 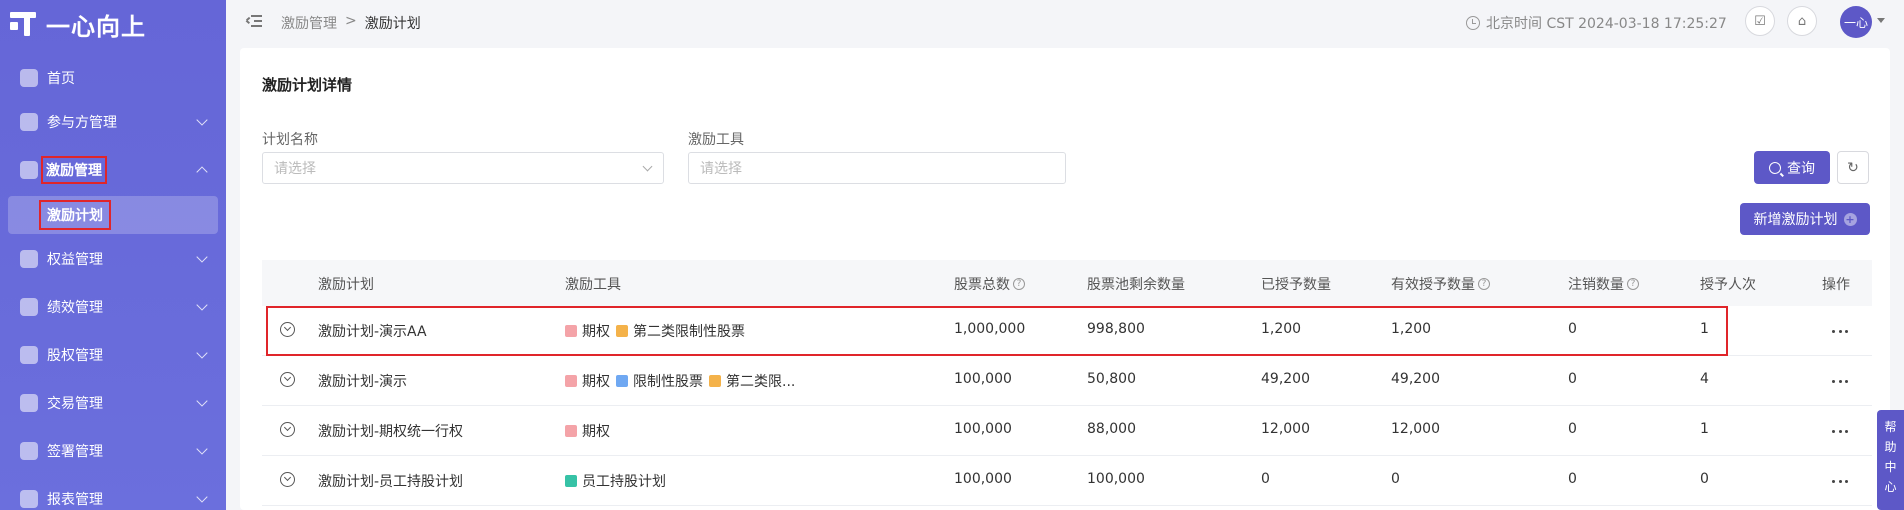 I want to click on trade-icon, so click(x=29, y=403).